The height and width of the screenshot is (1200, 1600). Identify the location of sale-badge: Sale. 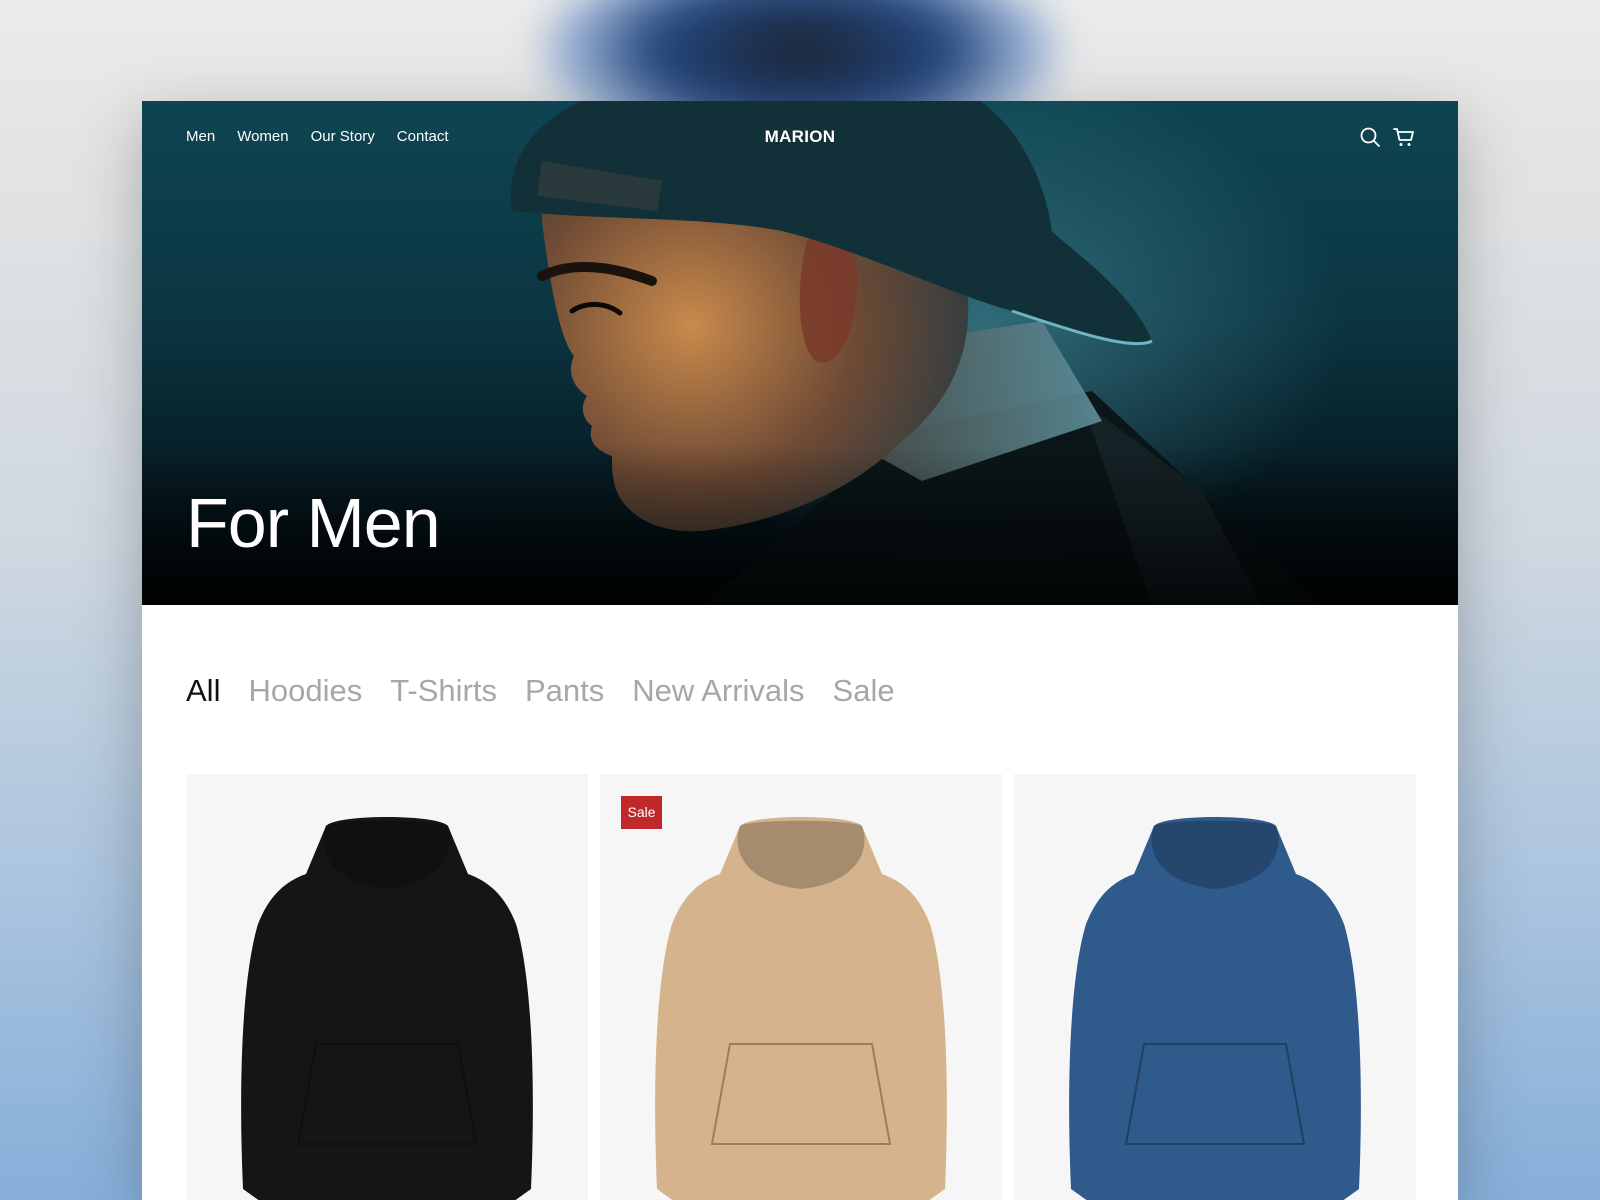
(641, 812).